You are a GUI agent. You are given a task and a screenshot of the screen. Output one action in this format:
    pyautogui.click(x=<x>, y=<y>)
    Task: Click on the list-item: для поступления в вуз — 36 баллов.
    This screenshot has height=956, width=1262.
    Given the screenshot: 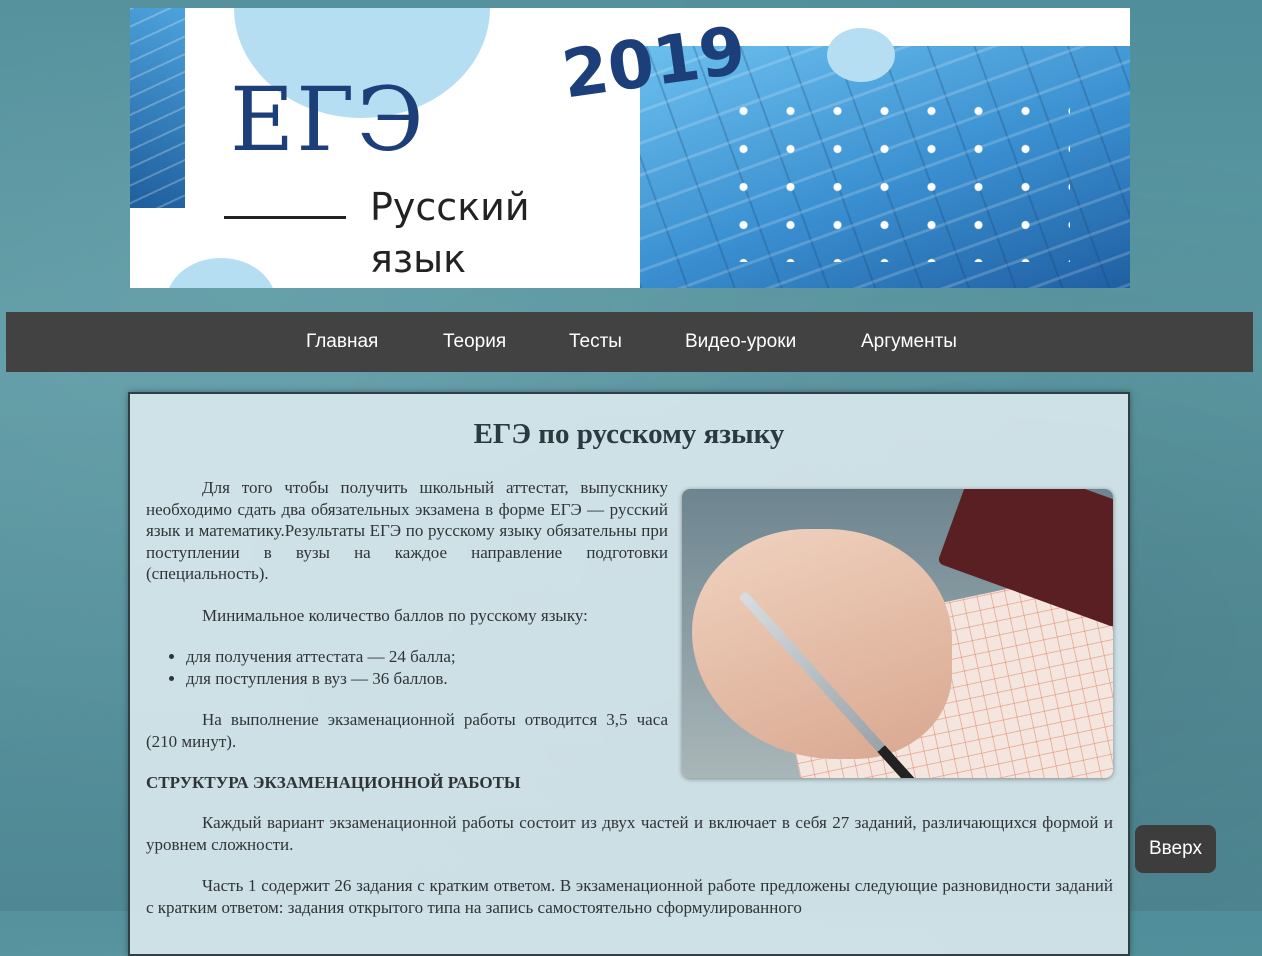 What is the action you would take?
    pyautogui.click(x=426, y=679)
    